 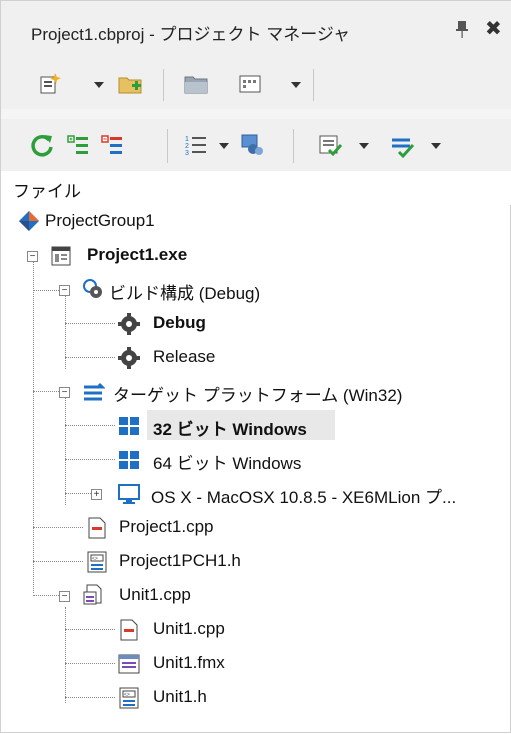 I want to click on expand-toggle-platform-osx: +, so click(x=96, y=494).